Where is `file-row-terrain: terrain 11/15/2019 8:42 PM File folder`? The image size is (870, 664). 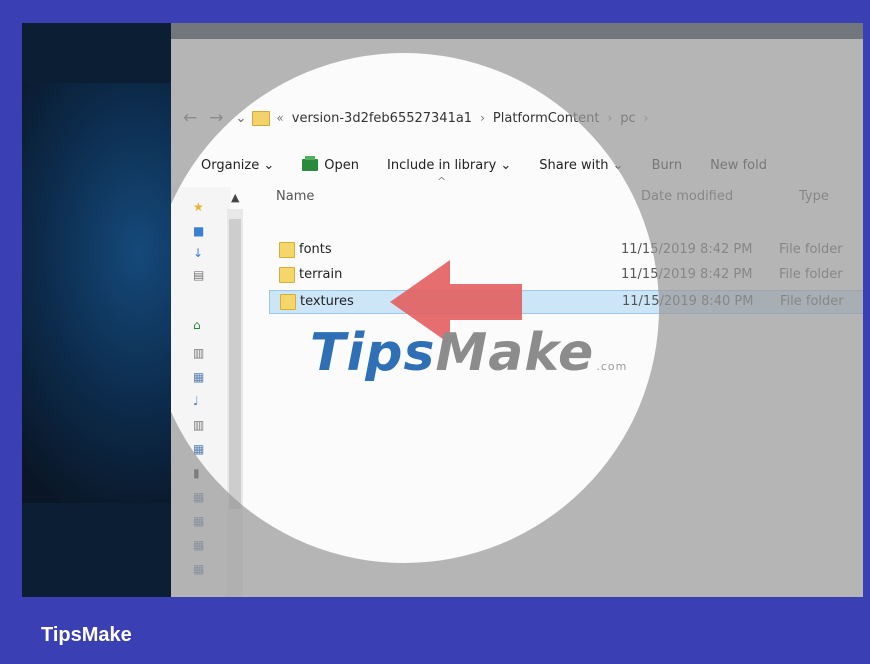 file-row-terrain: terrain 11/15/2019 8:42 PM File folder is located at coordinates (566, 275).